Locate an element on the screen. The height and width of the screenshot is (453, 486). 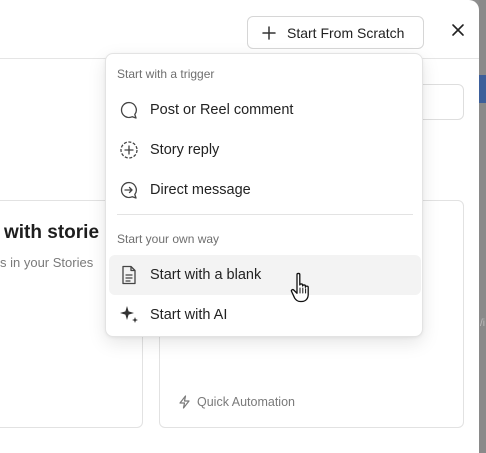
backdrop-accent-button is located at coordinates (482, 89).